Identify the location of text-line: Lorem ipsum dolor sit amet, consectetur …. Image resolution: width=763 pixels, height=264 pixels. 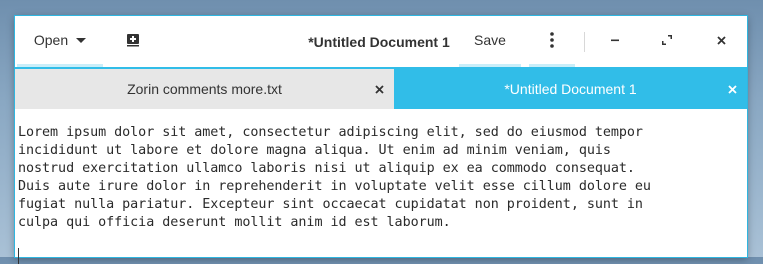
(330, 132).